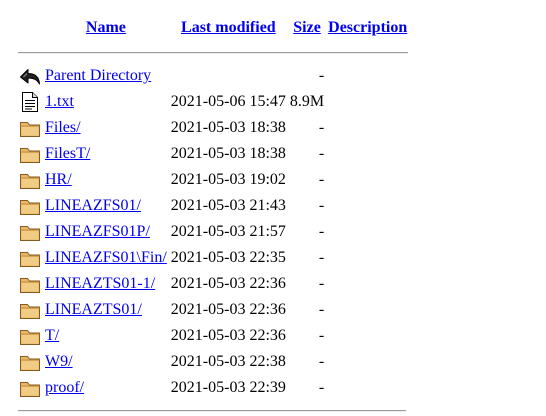  I want to click on parent-directory-link: Parent Directory, so click(98, 75).